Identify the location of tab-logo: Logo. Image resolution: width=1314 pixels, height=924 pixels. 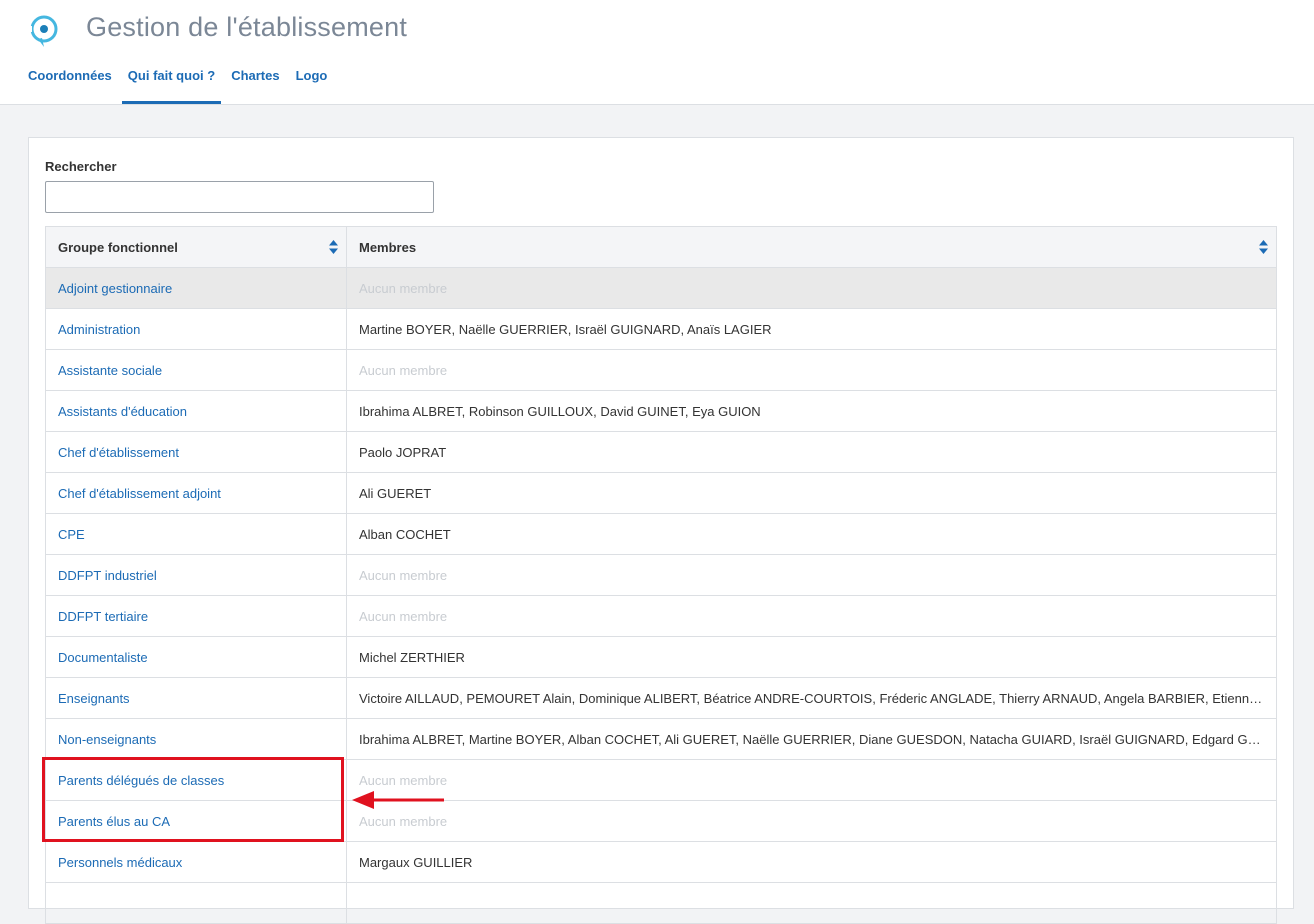
(312, 81).